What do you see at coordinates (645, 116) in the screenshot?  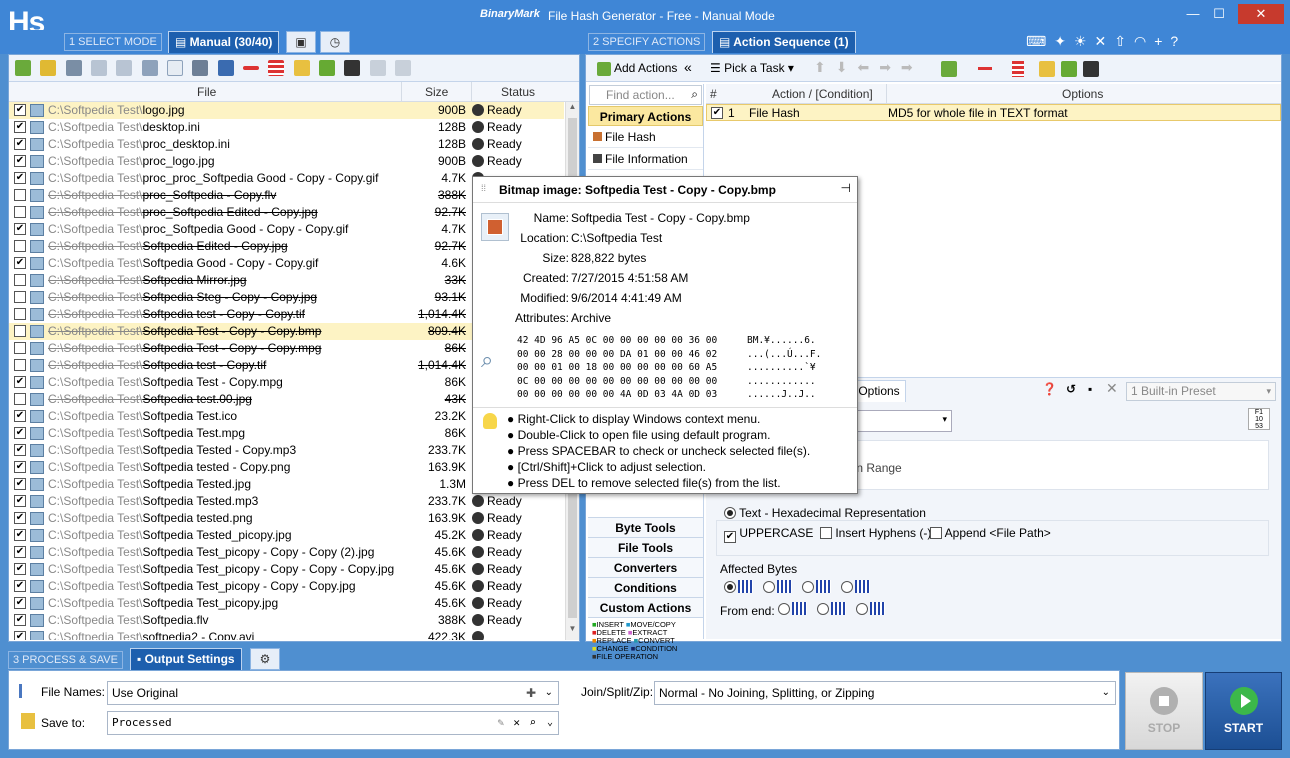 I see `primary-actions-header: Primary Actions` at bounding box center [645, 116].